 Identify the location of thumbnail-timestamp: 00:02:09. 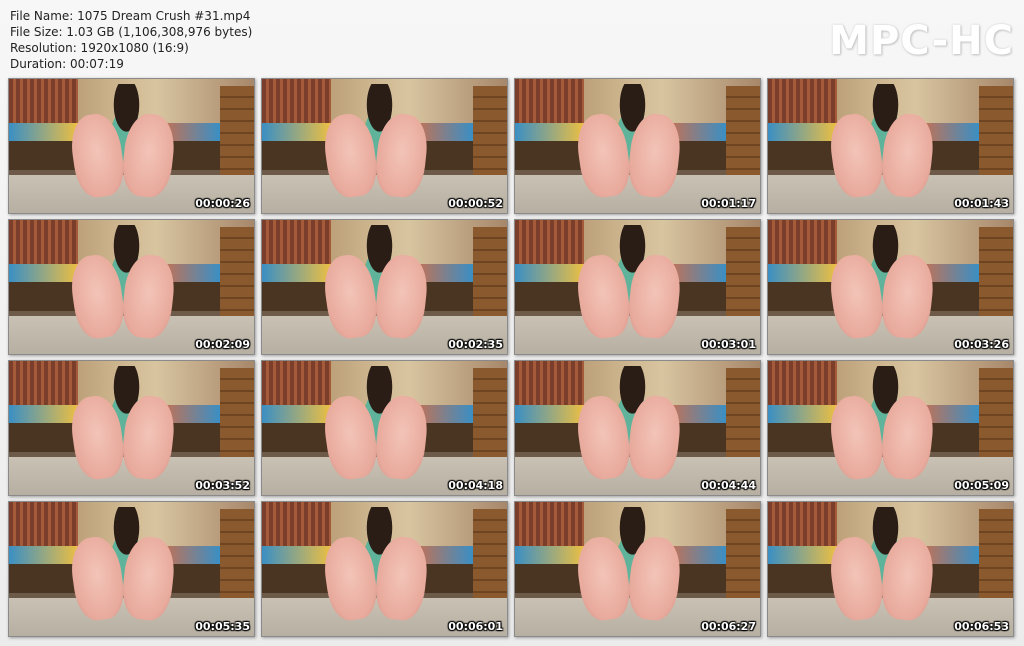
(222, 344).